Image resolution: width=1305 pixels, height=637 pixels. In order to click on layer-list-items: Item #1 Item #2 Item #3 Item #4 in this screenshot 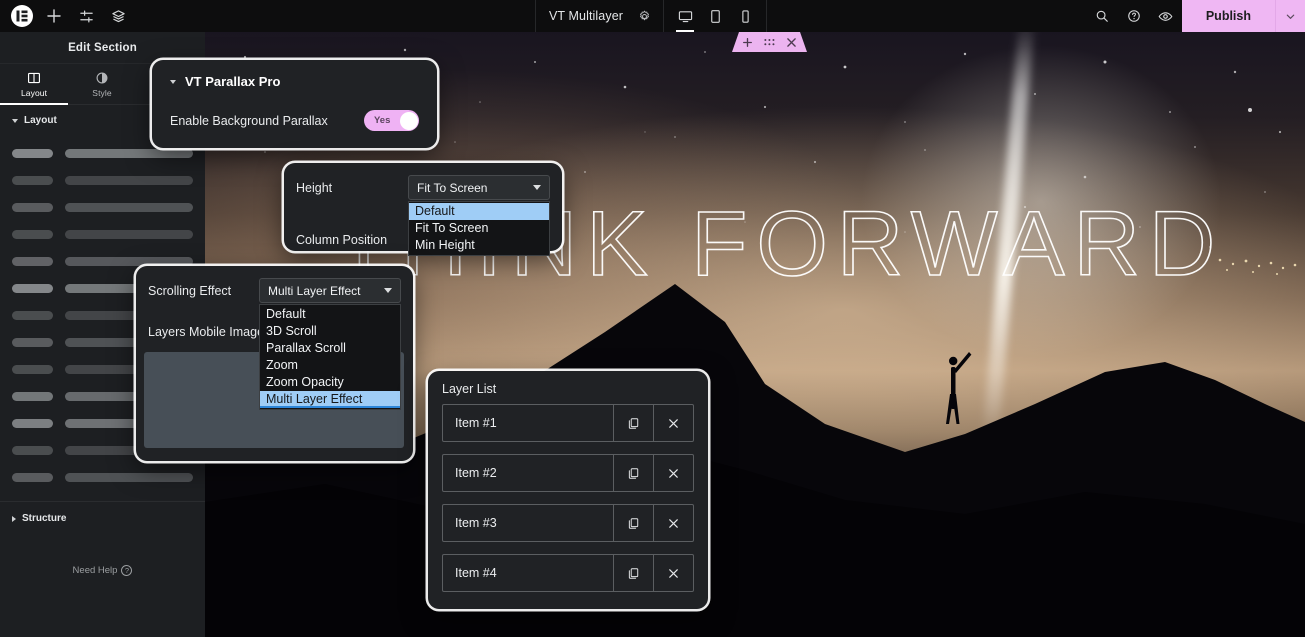, I will do `click(568, 498)`.